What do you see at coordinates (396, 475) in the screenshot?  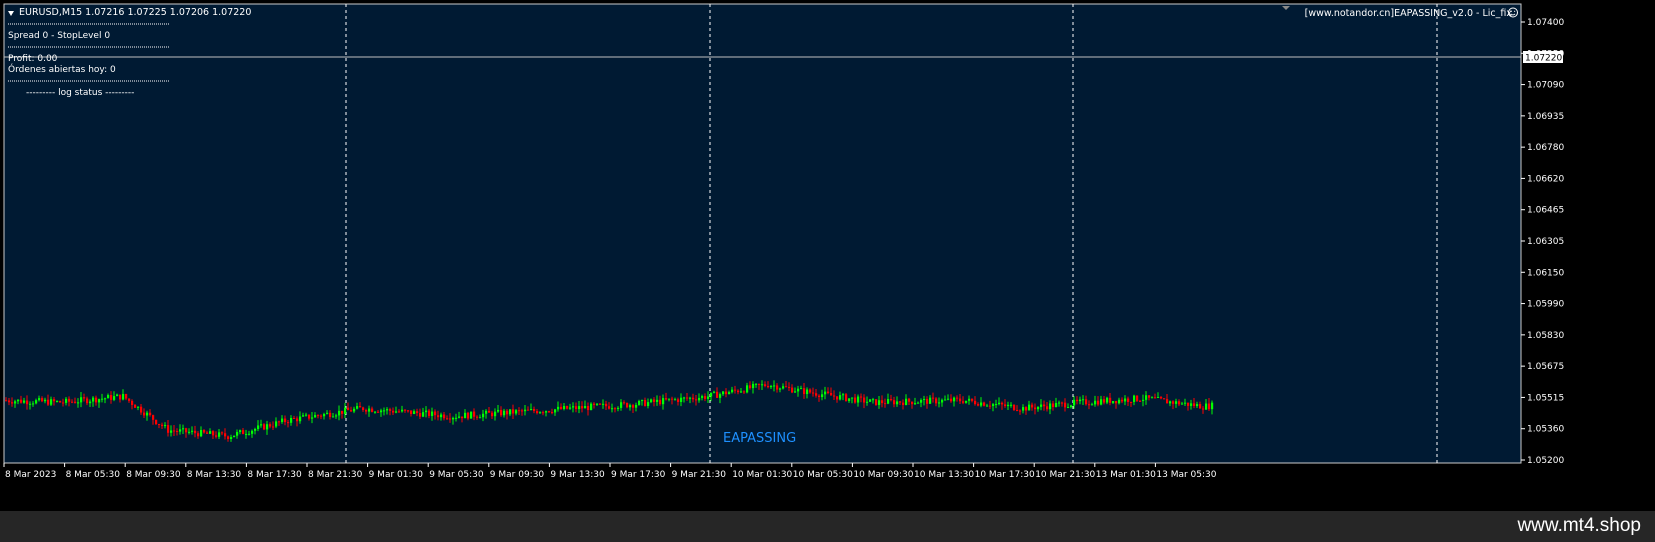 I see `time-label: 9 Mar 01:30` at bounding box center [396, 475].